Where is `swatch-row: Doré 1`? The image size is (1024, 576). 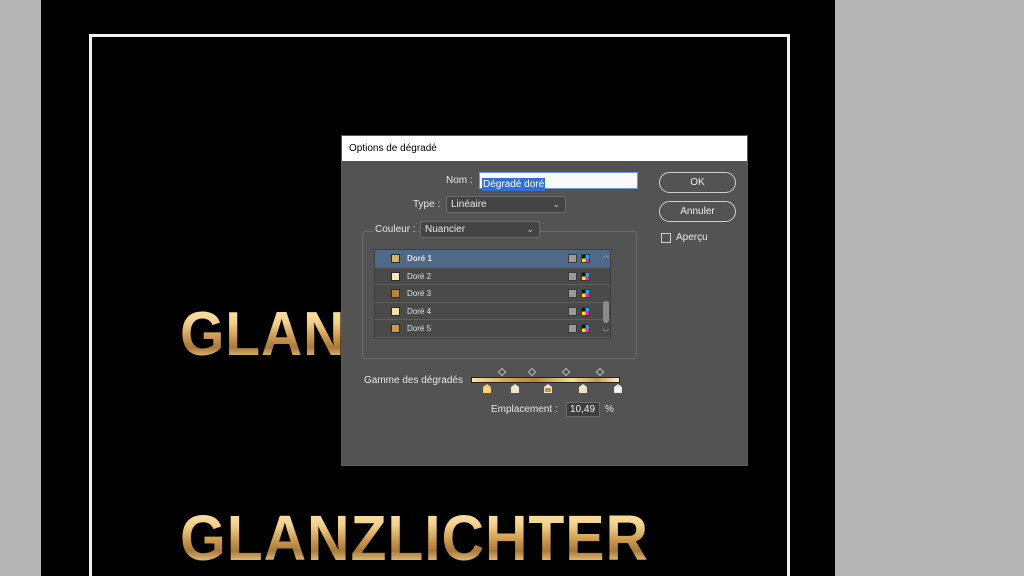
swatch-row: Doré 1 is located at coordinates (492, 259).